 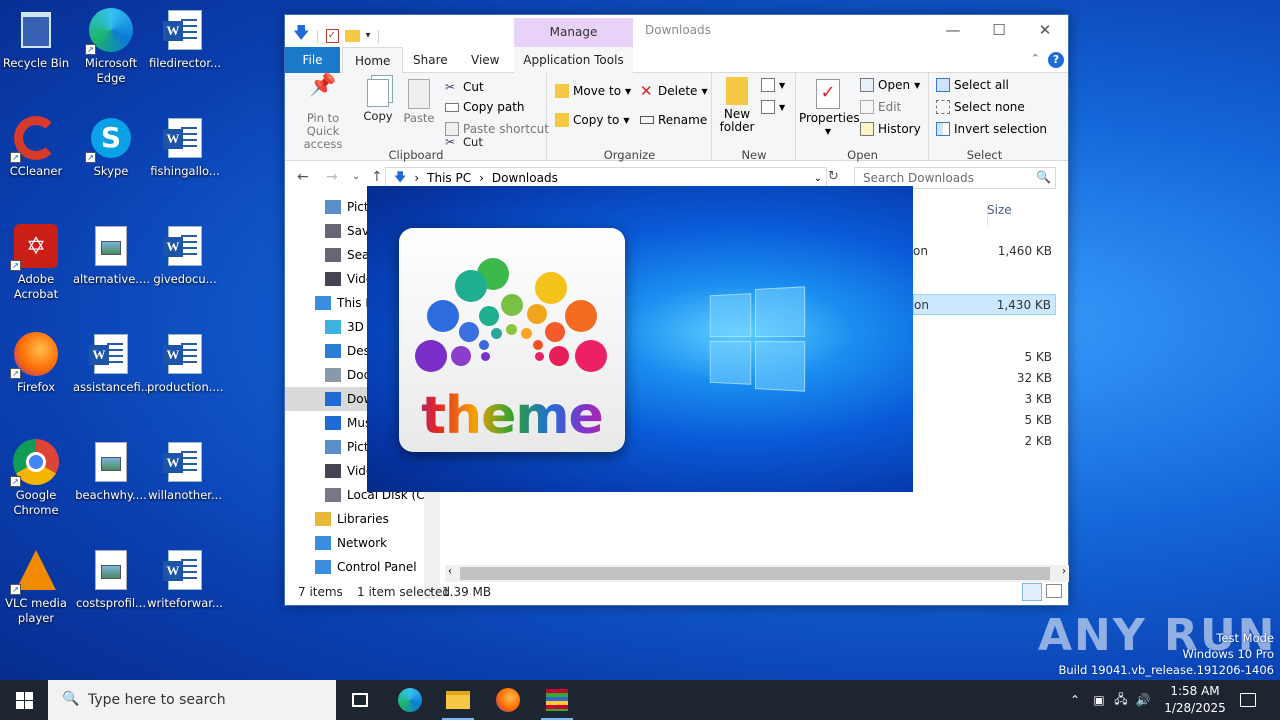 What do you see at coordinates (984, 378) in the screenshot?
I see `file-row: 32 KB` at bounding box center [984, 378].